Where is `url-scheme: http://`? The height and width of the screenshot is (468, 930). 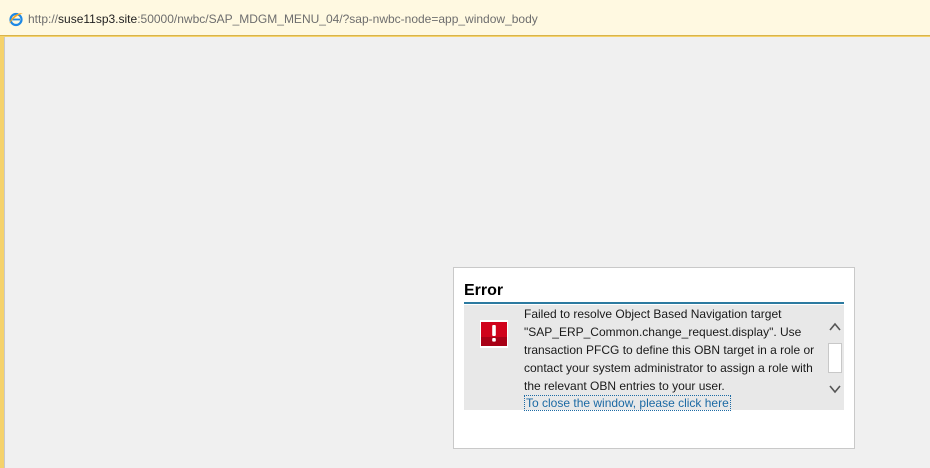 url-scheme: http:// is located at coordinates (43, 19).